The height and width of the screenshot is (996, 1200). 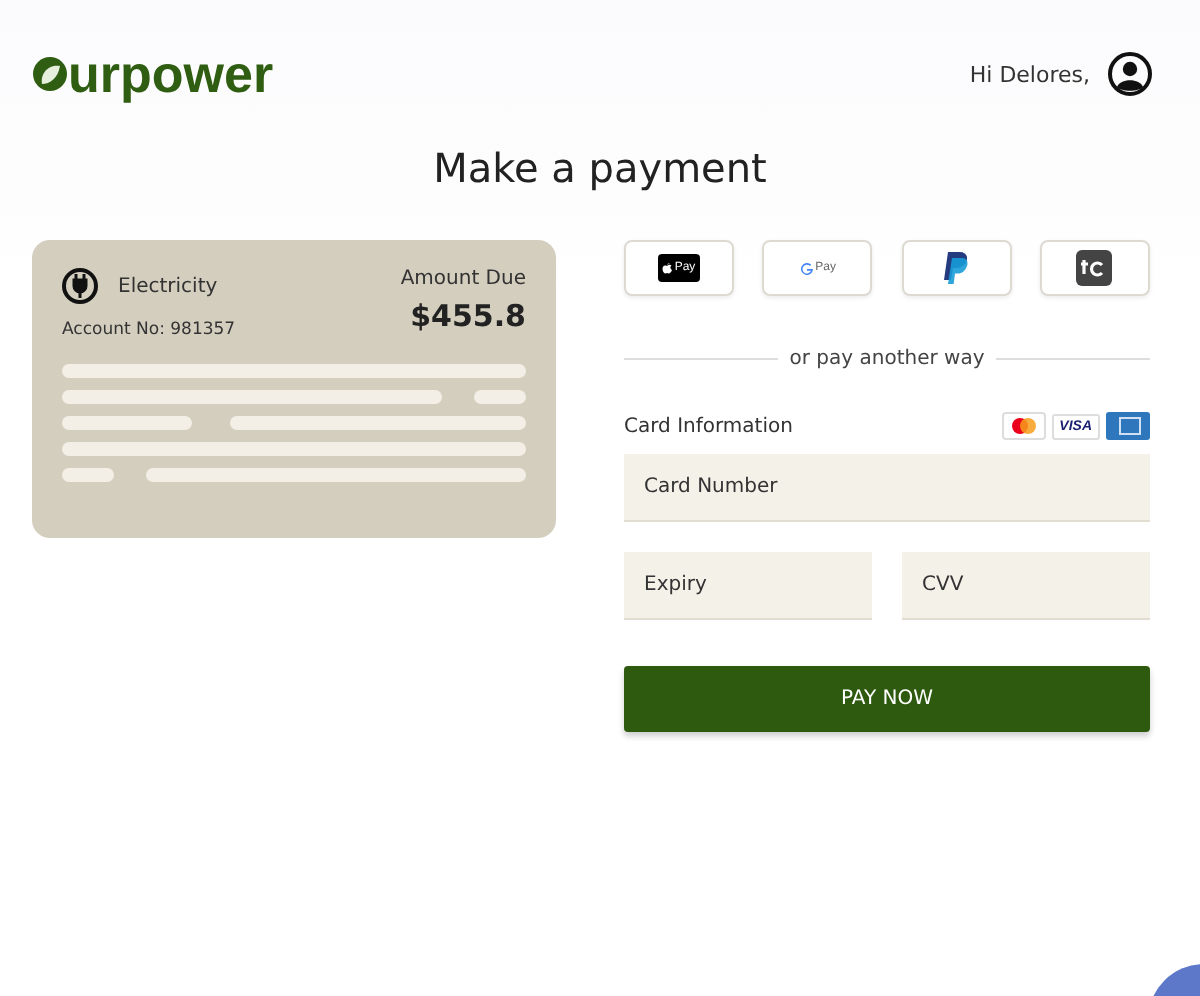 I want to click on input-field: Card Number, so click(x=887, y=488).